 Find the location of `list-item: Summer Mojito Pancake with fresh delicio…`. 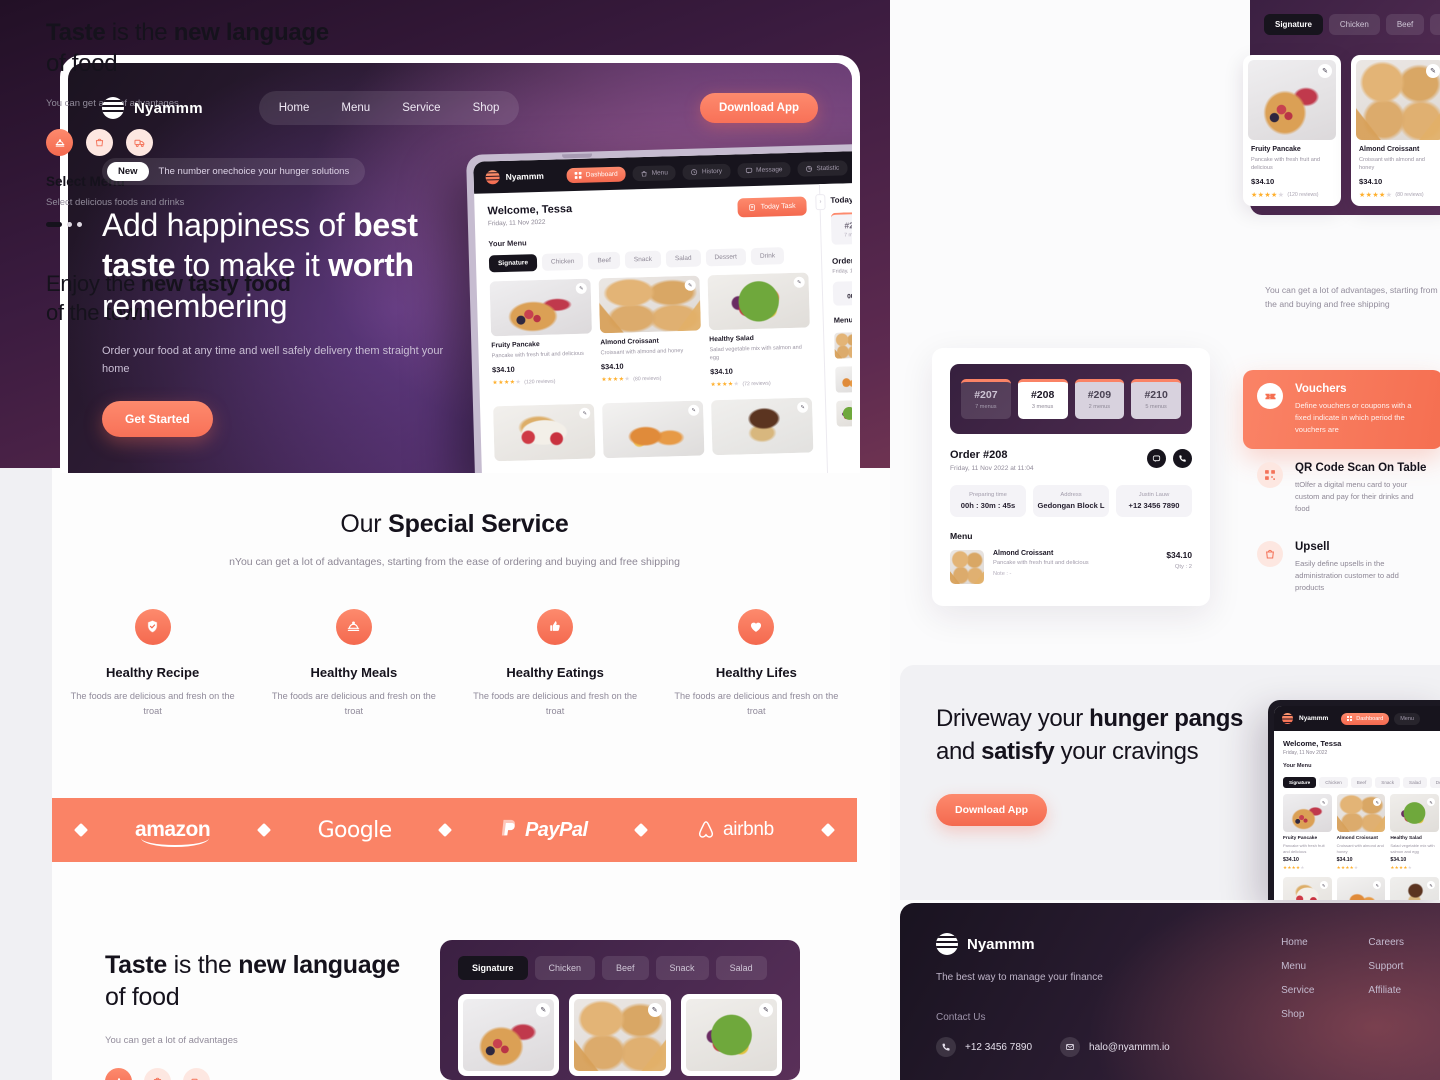

list-item: Summer Mojito Pancake with fresh delicio… is located at coordinates (843, 378).